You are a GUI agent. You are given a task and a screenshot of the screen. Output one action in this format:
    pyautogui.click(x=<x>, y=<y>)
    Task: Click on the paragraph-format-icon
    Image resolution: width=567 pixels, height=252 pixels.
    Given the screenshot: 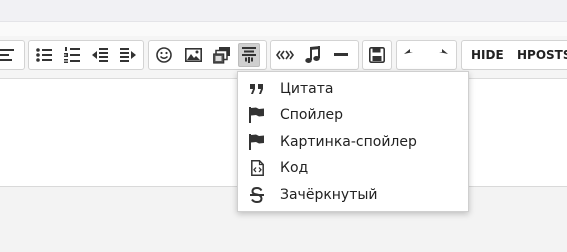 What is the action you would take?
    pyautogui.click(x=249, y=55)
    